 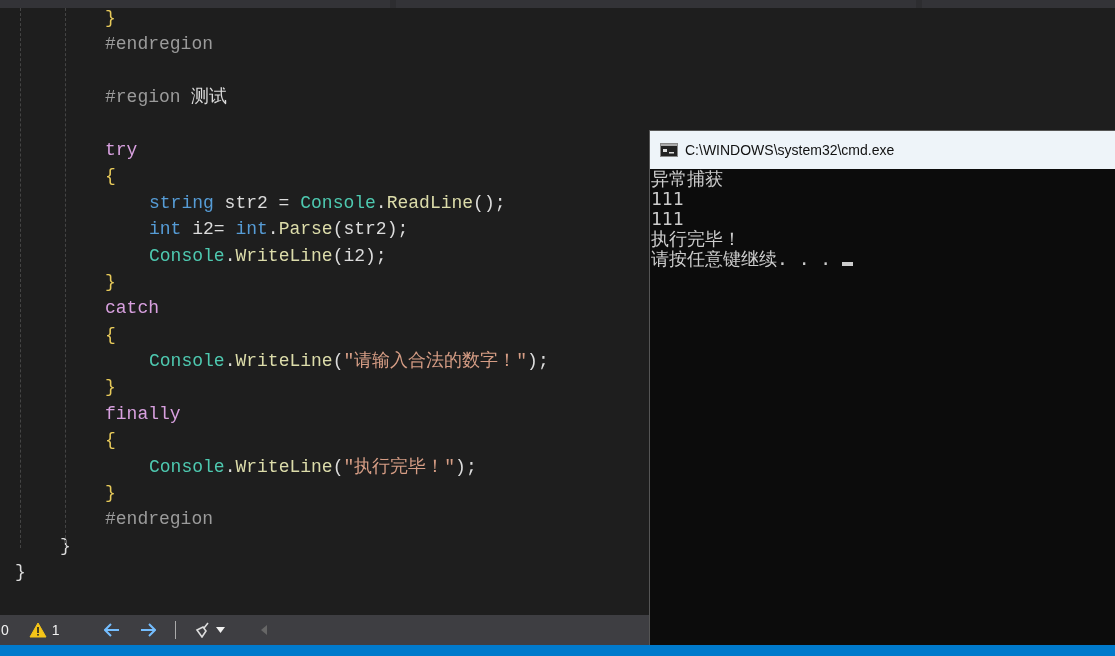 What do you see at coordinates (268, 255) in the screenshot?
I see `code-line: Console.WriteLine(i2);` at bounding box center [268, 255].